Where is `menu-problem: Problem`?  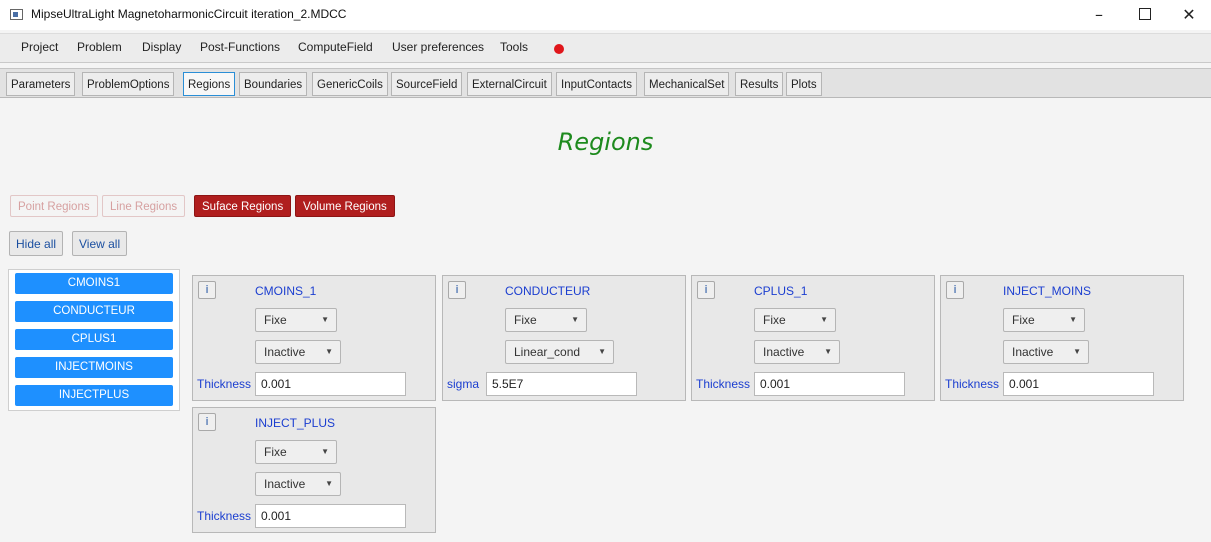 menu-problem: Problem is located at coordinates (99, 47).